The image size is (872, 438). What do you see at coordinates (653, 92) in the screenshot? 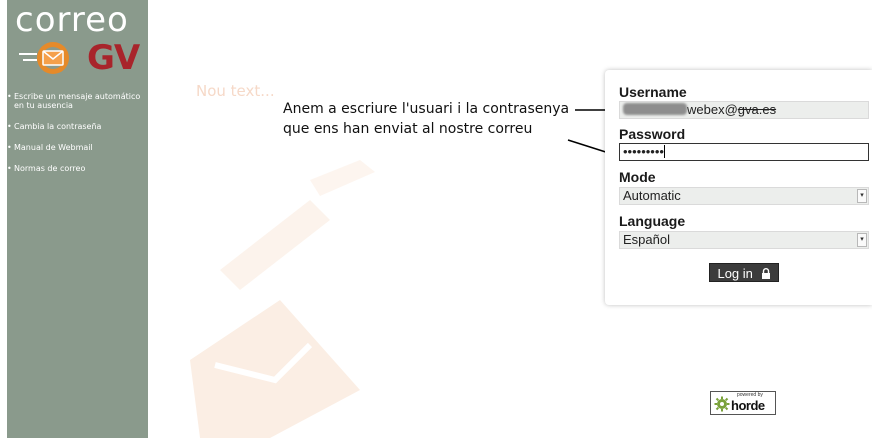
I see `username-label: Username` at bounding box center [653, 92].